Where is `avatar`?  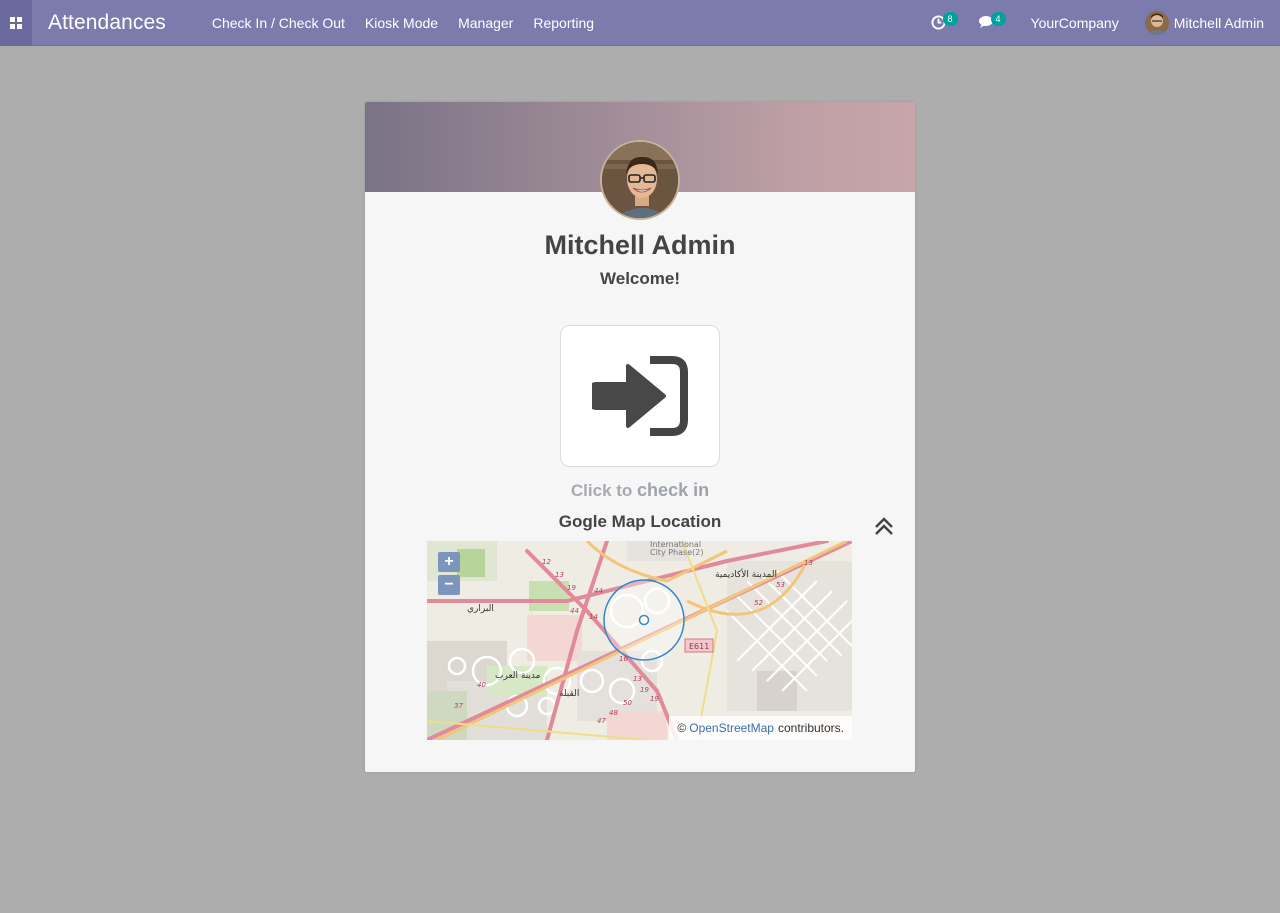
avatar is located at coordinates (1156, 23).